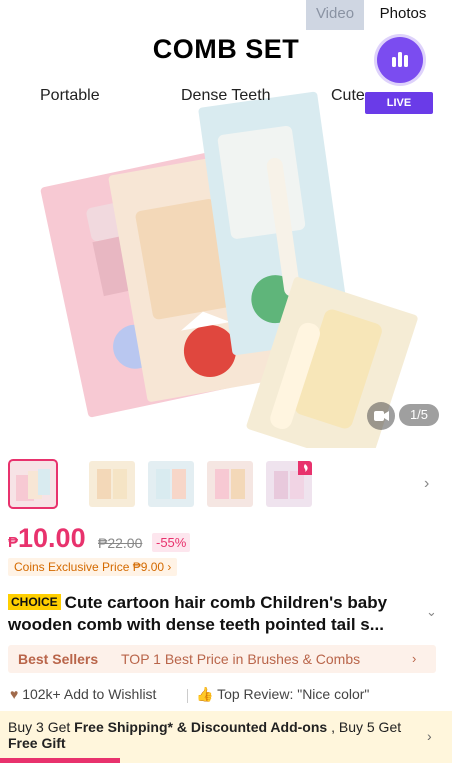 Image resolution: width=452 pixels, height=763 pixels. What do you see at coordinates (89, 567) in the screenshot?
I see `coins-text: Coins Exclusive Price ₱9.00` at bounding box center [89, 567].